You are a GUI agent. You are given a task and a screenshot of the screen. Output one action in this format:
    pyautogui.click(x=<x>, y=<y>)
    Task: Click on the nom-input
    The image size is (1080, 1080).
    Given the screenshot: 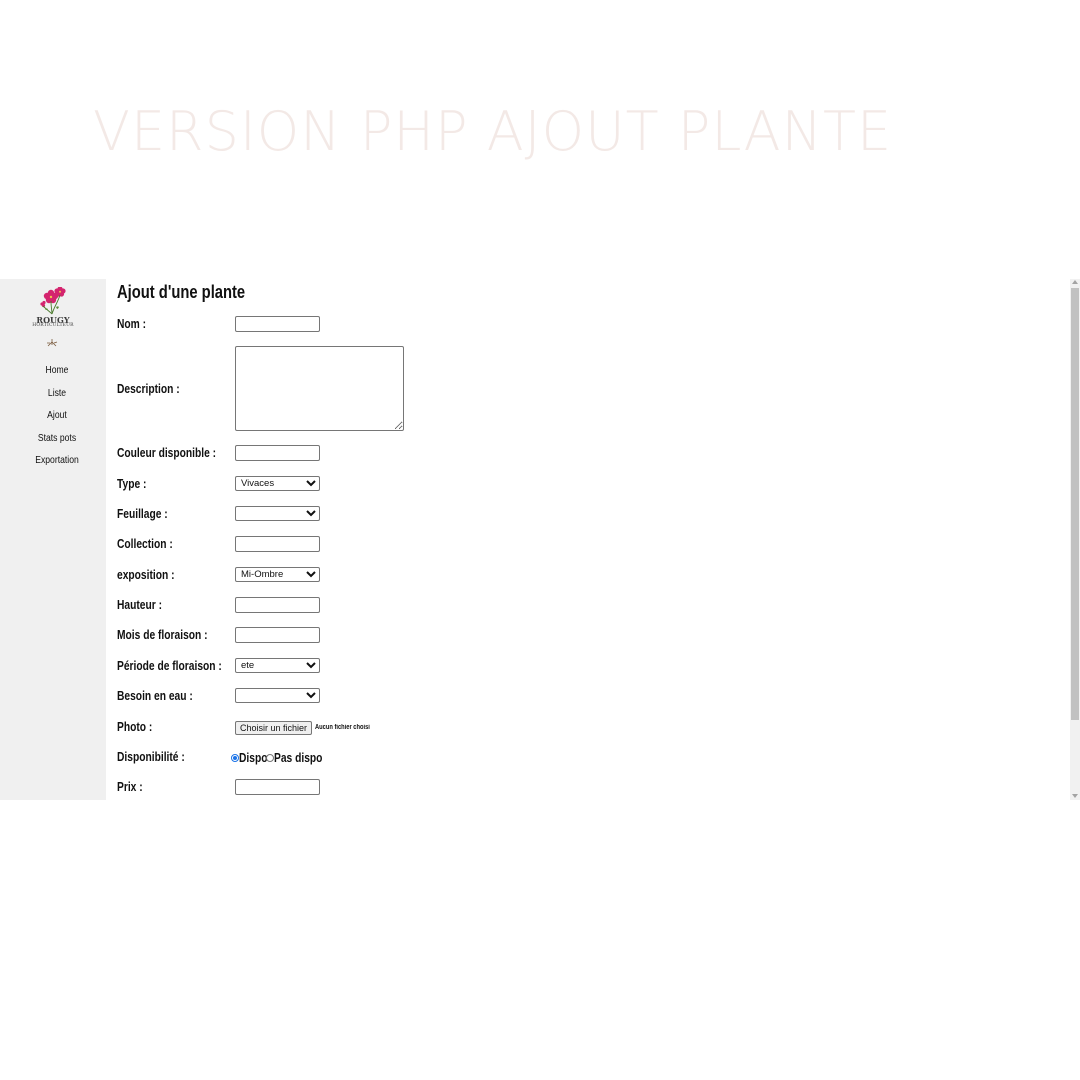 What is the action you would take?
    pyautogui.click(x=277, y=324)
    